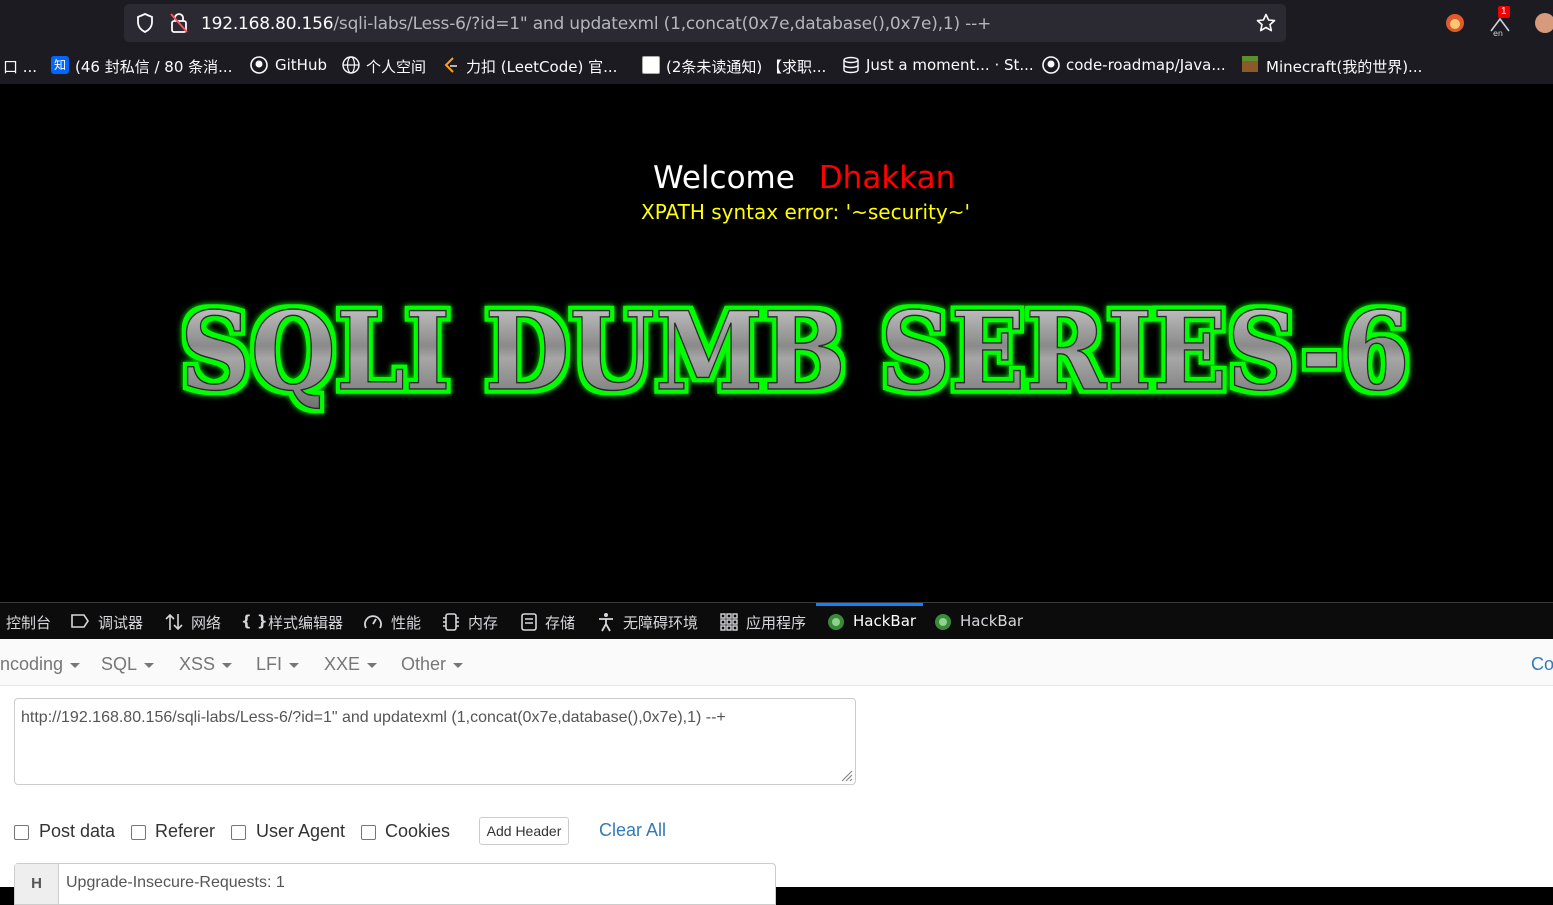  Describe the element at coordinates (884, 621) in the screenshot. I see `tab-hackbar-active: HackBar` at that location.